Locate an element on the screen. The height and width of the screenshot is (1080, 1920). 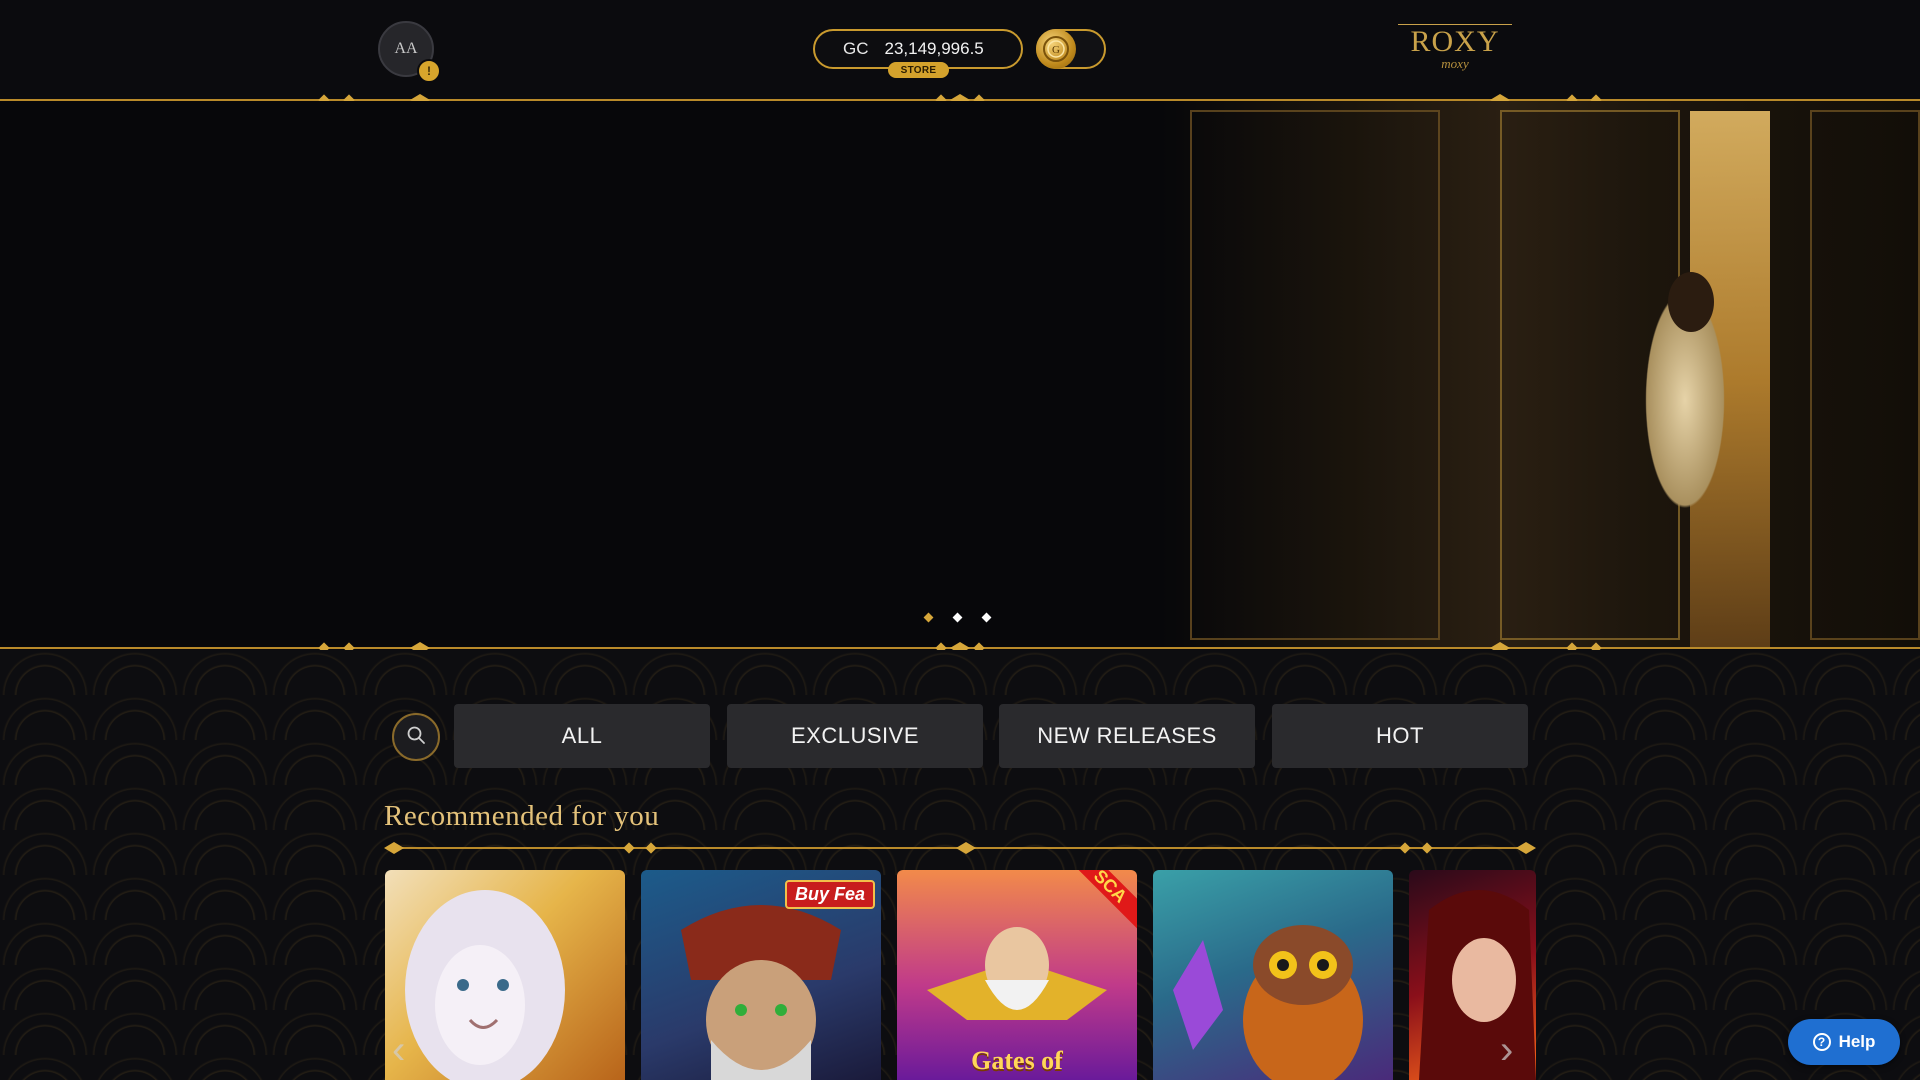
owl-artwork is located at coordinates (1268, 1002).